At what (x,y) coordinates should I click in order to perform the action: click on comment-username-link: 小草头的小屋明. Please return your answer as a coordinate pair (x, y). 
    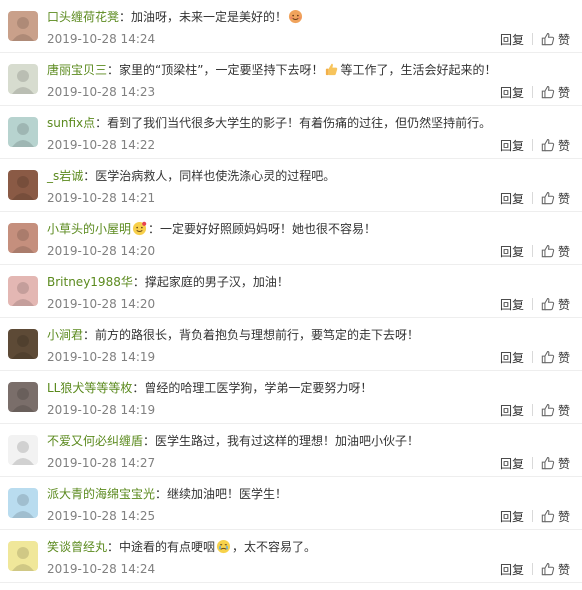
    Looking at the image, I should click on (89, 229).